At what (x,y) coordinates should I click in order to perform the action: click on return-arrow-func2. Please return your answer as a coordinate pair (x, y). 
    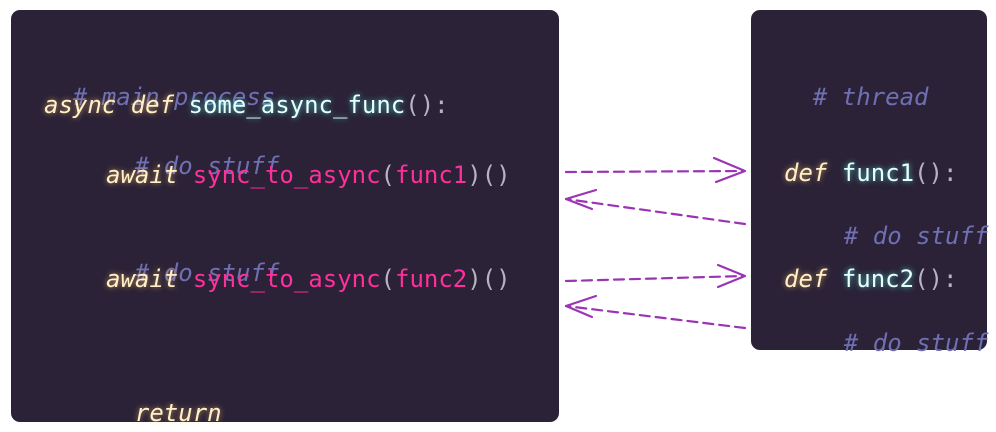
    Looking at the image, I should click on (655, 312).